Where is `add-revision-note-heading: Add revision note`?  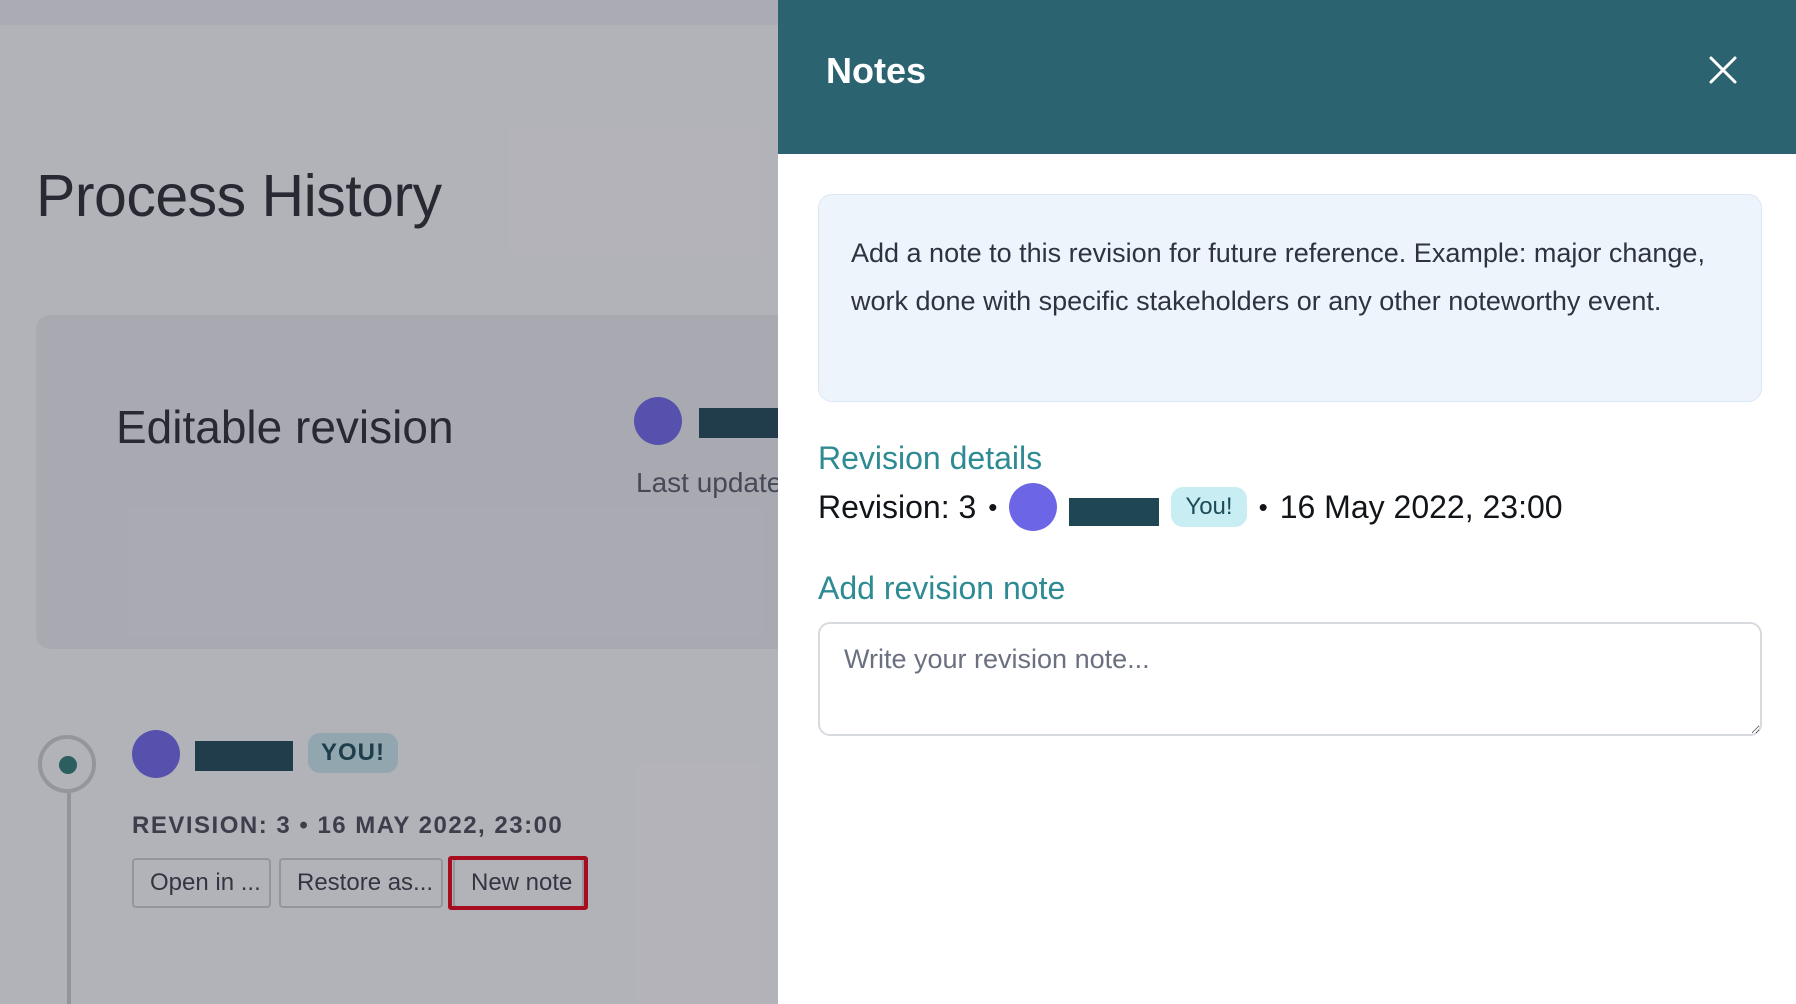 add-revision-note-heading: Add revision note is located at coordinates (942, 588).